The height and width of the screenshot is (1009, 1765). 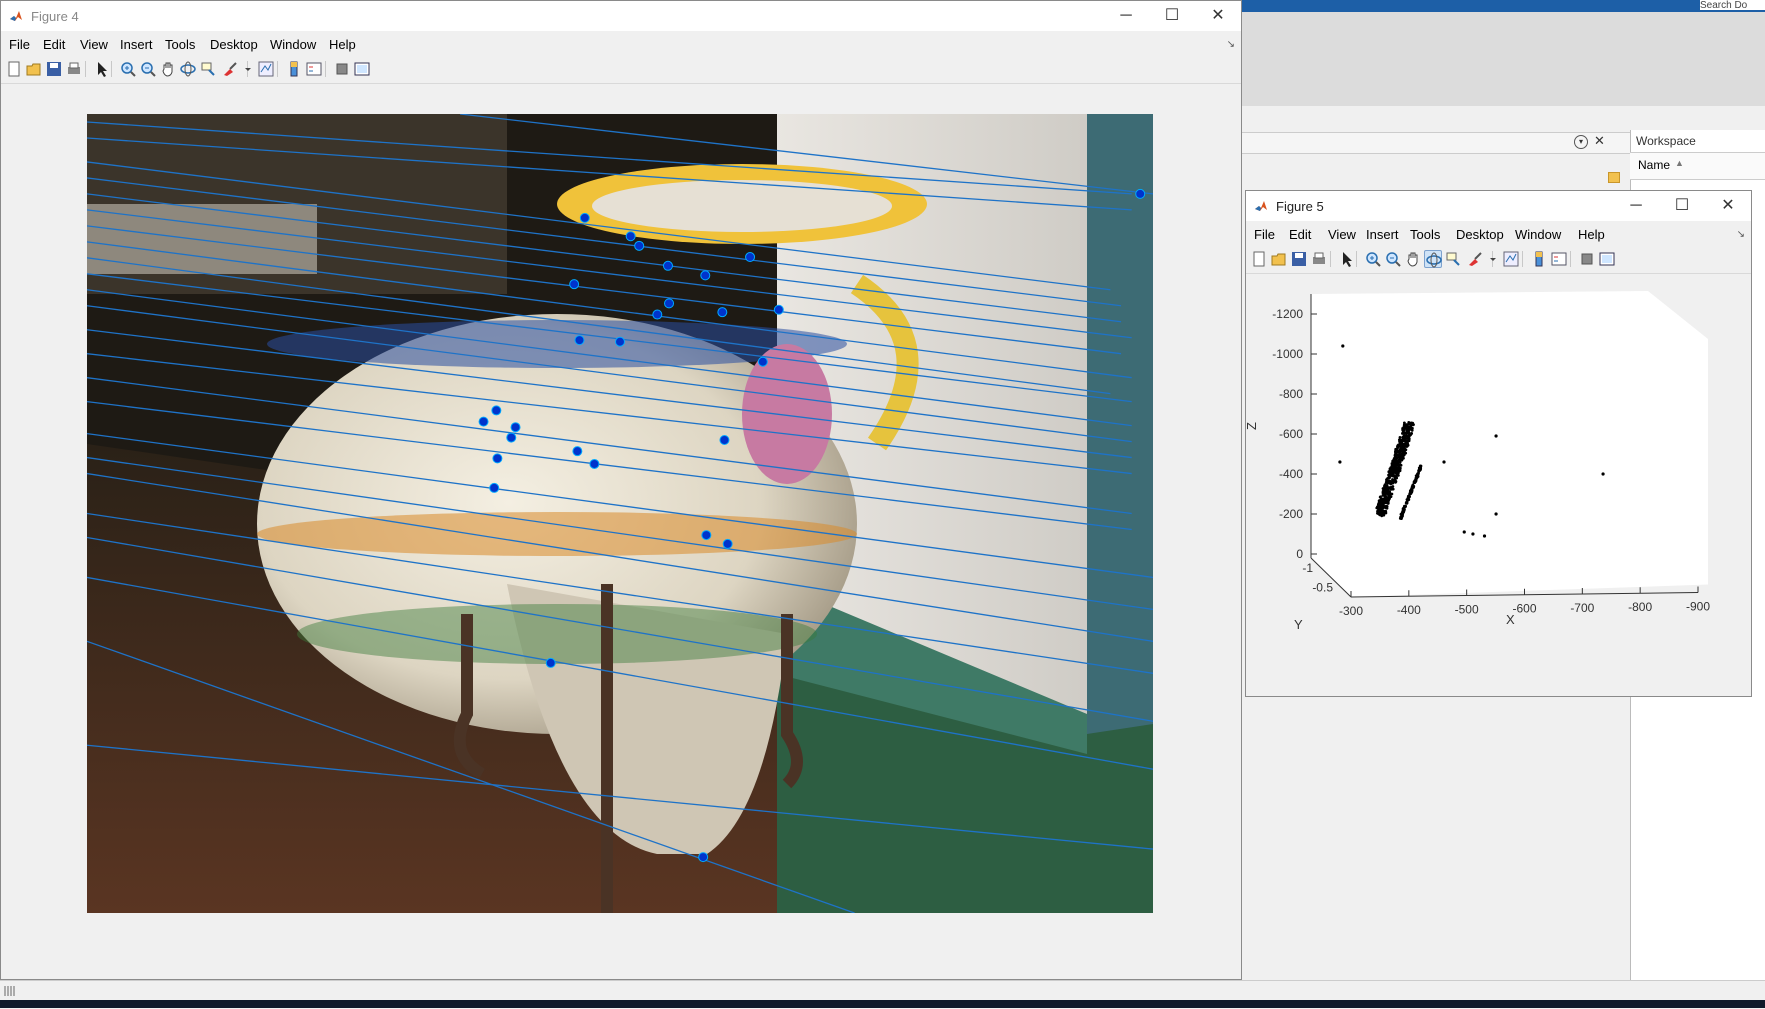 What do you see at coordinates (1498, 206) in the screenshot?
I see `figure-5-titlebar: Figure 5 ─ ☐ ✕` at bounding box center [1498, 206].